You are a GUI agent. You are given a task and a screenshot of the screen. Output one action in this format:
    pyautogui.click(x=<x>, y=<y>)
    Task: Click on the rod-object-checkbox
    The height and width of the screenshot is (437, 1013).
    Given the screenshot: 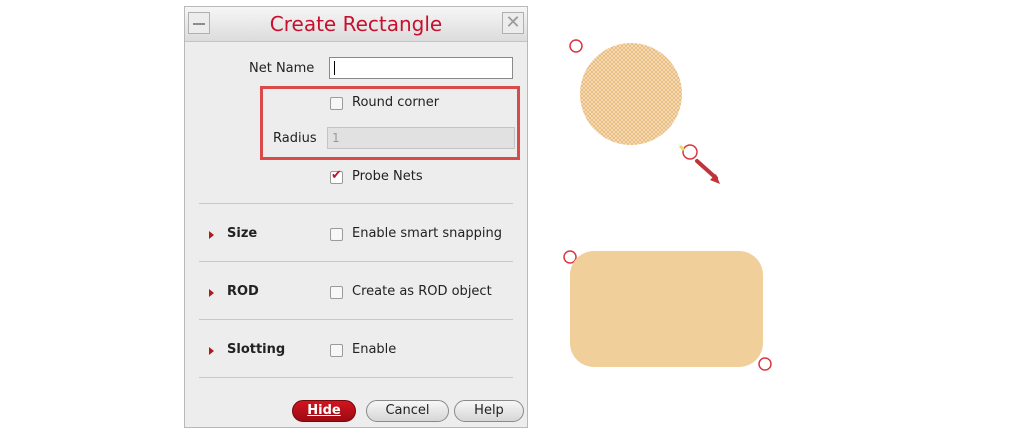 What is the action you would take?
    pyautogui.click(x=336, y=292)
    